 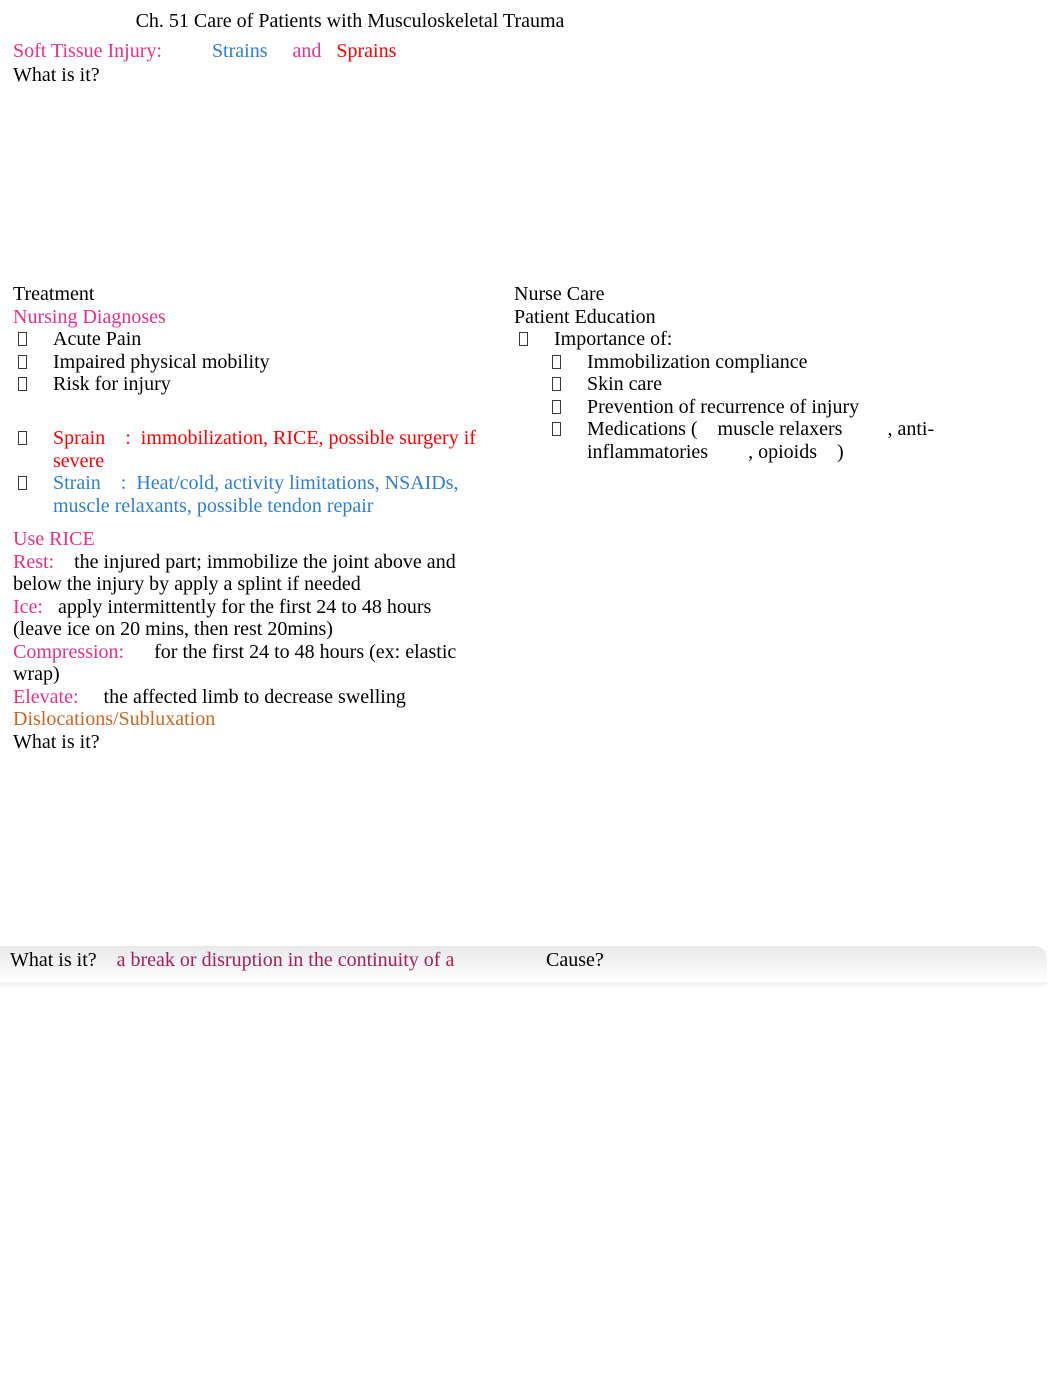 I want to click on diagnosis-label: Impaired physical mobility, so click(x=161, y=361).